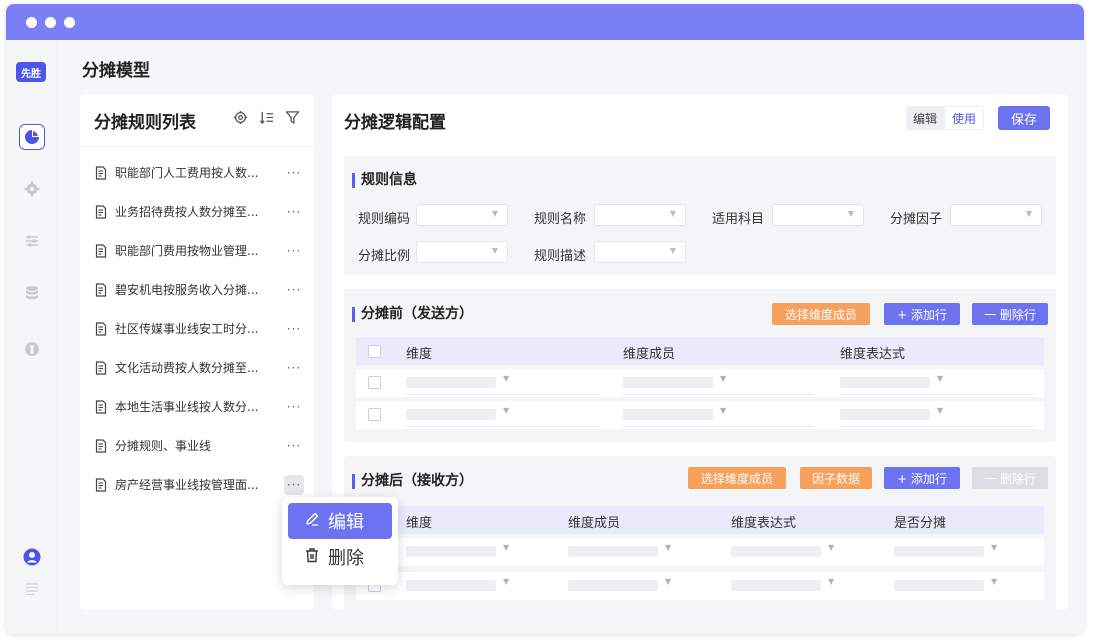 This screenshot has width=1096, height=644. What do you see at coordinates (145, 123) in the screenshot?
I see `rule-list-title: 分摊规则列表` at bounding box center [145, 123].